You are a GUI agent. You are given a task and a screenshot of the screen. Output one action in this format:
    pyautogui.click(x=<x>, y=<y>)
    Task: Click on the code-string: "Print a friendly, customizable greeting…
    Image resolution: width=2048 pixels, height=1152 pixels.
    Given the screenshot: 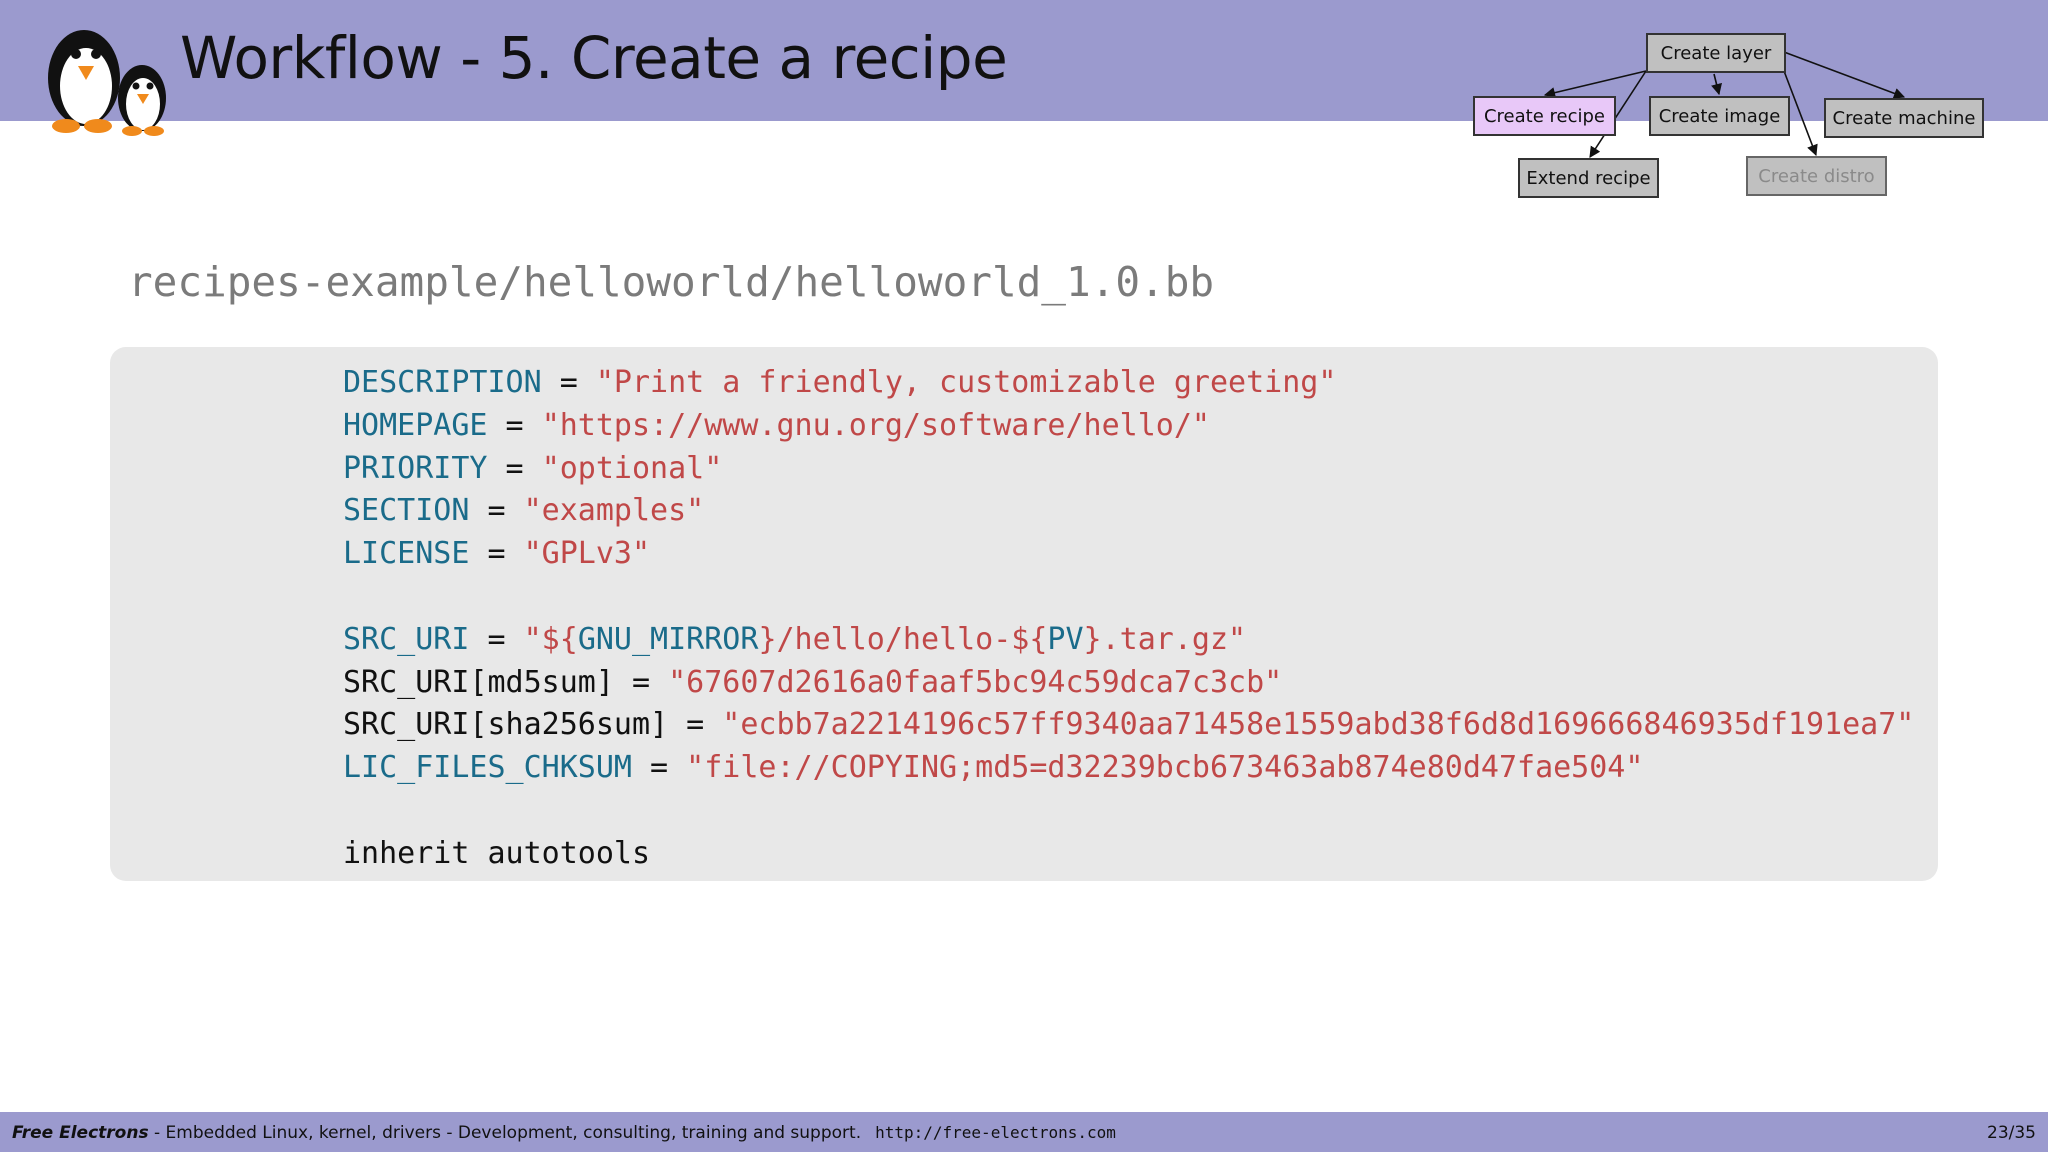 What is the action you would take?
    pyautogui.click(x=966, y=382)
    